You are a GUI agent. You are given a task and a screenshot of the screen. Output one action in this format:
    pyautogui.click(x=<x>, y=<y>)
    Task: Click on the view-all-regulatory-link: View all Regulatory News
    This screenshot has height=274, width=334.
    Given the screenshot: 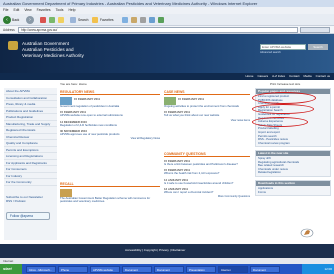 What is the action you would take?
    pyautogui.click(x=110, y=138)
    